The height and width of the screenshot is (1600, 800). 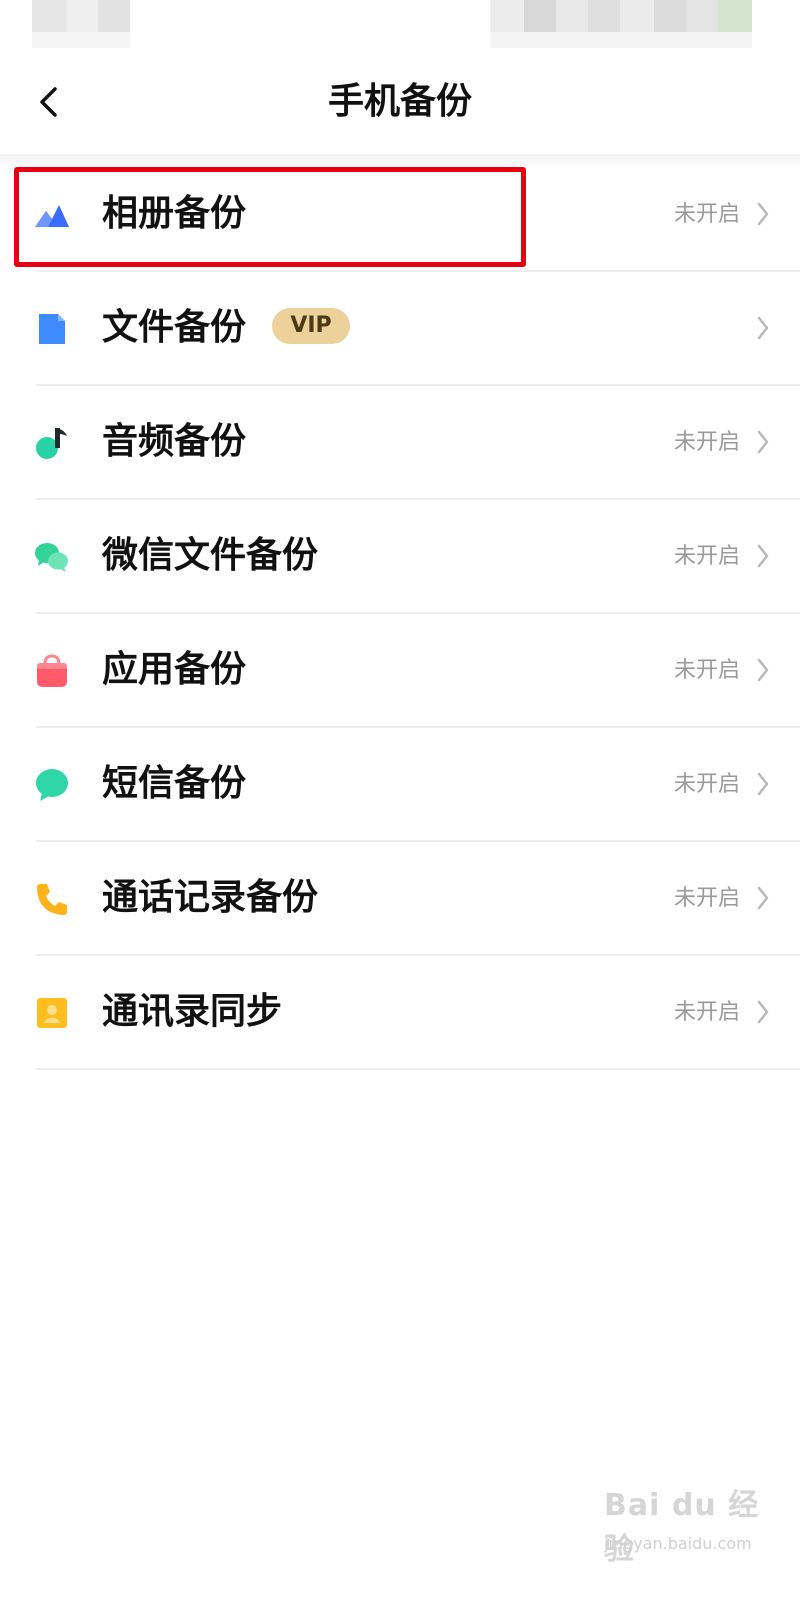 I want to click on message-bubble-icon, so click(x=52, y=785).